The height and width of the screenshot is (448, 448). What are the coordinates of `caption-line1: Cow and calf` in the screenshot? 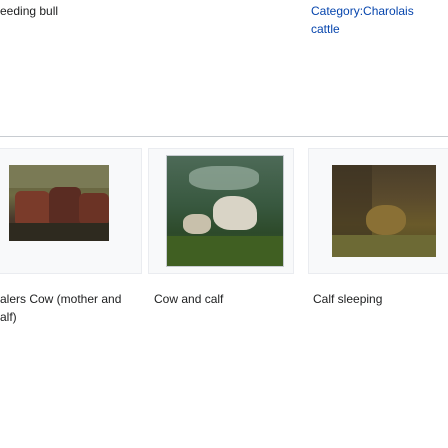 It's located at (189, 299).